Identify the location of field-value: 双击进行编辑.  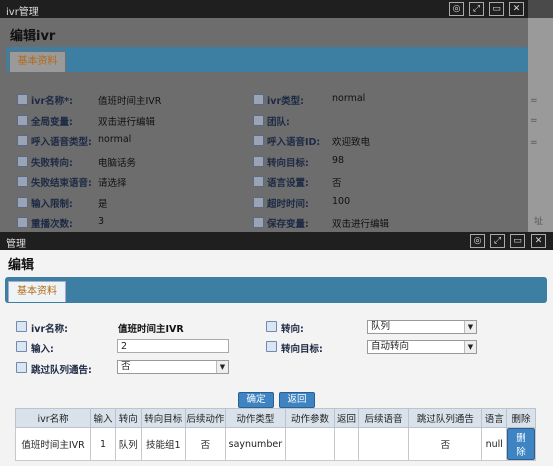
(361, 224).